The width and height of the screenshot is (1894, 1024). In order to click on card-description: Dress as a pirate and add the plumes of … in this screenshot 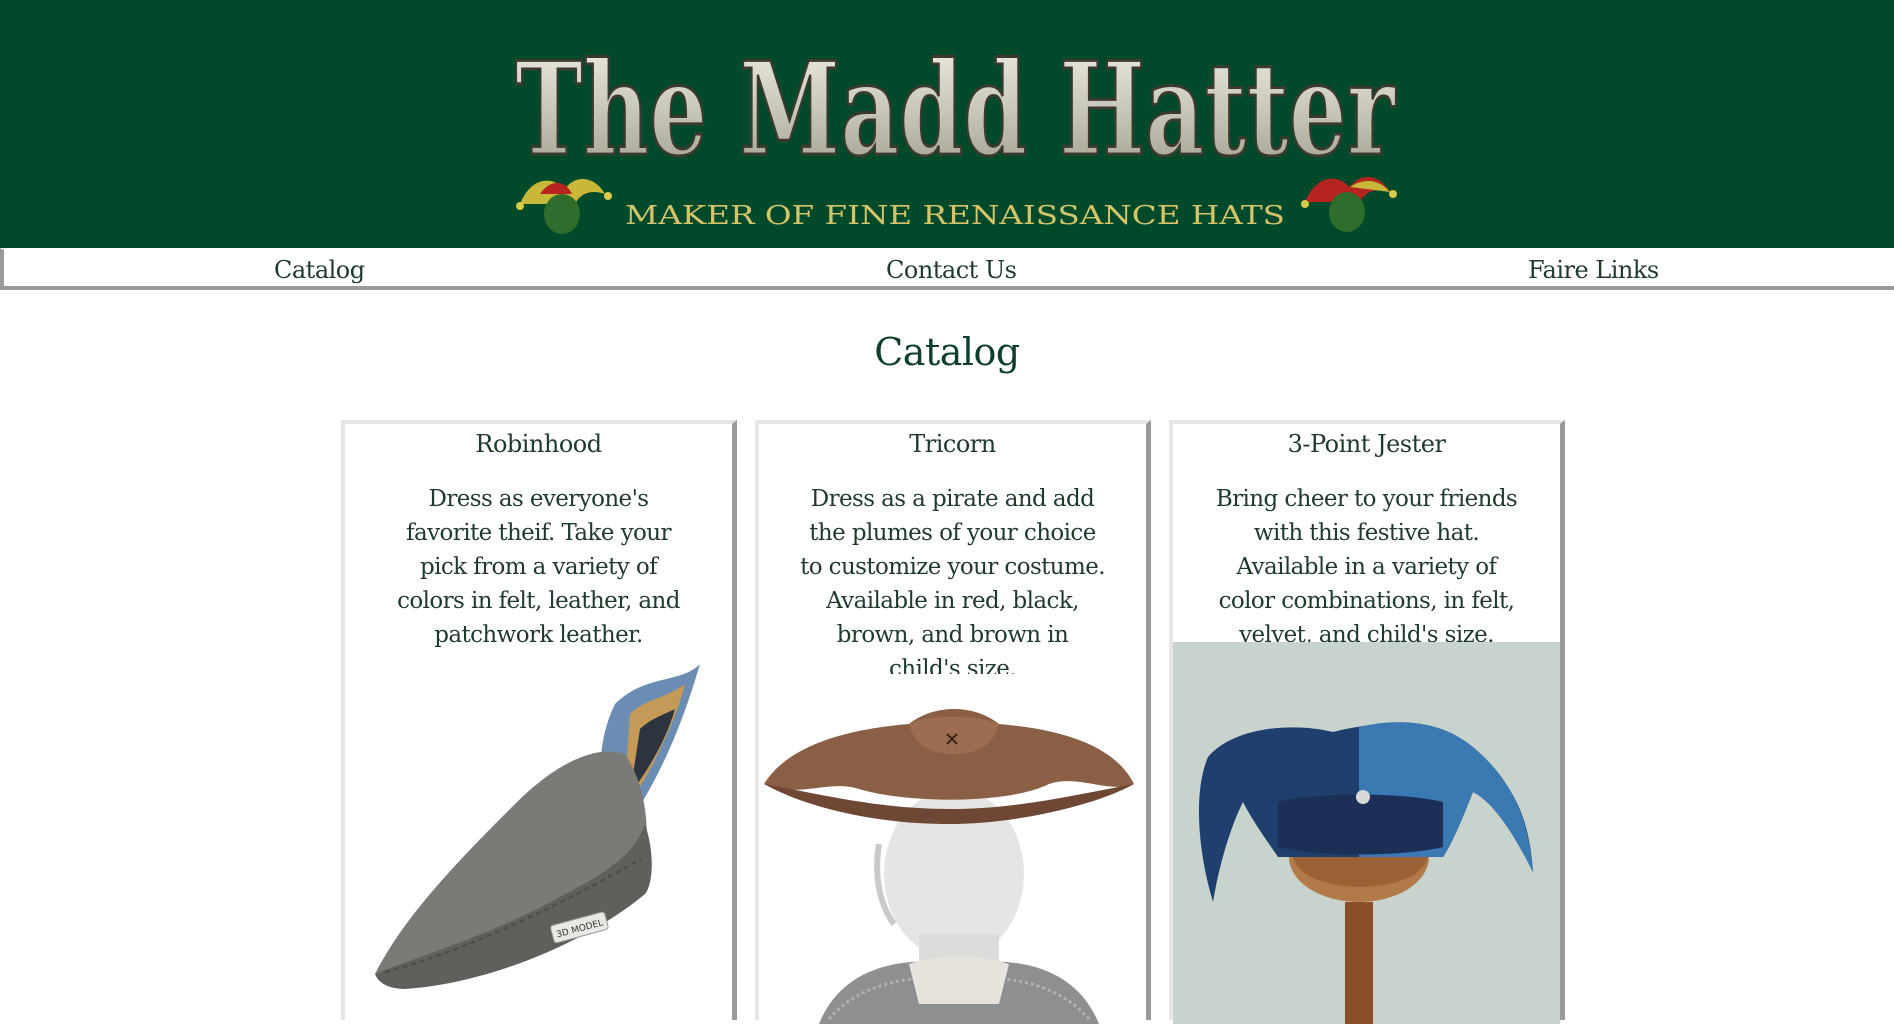, I will do `click(952, 584)`.